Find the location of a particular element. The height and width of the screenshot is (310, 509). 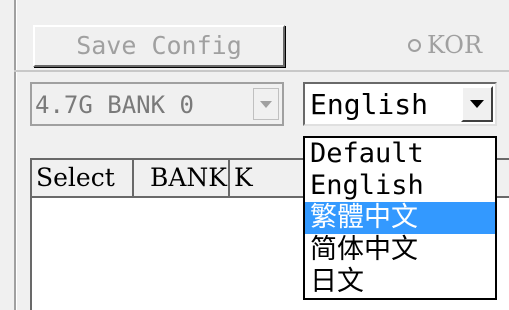

column-header-select: Select is located at coordinates (83, 179).